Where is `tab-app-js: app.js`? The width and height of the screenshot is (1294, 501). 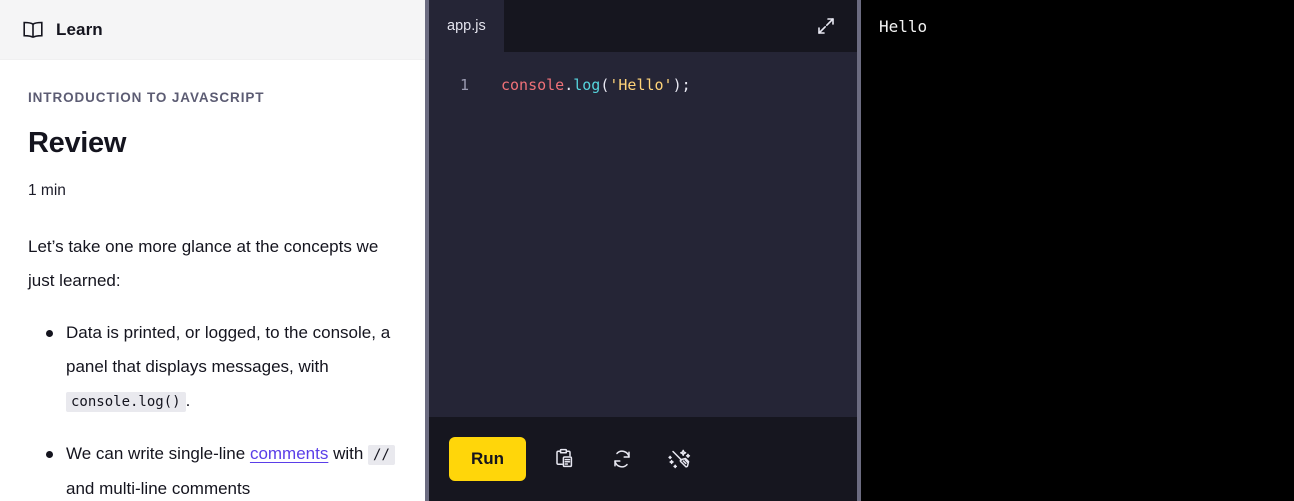 tab-app-js: app.js is located at coordinates (466, 26).